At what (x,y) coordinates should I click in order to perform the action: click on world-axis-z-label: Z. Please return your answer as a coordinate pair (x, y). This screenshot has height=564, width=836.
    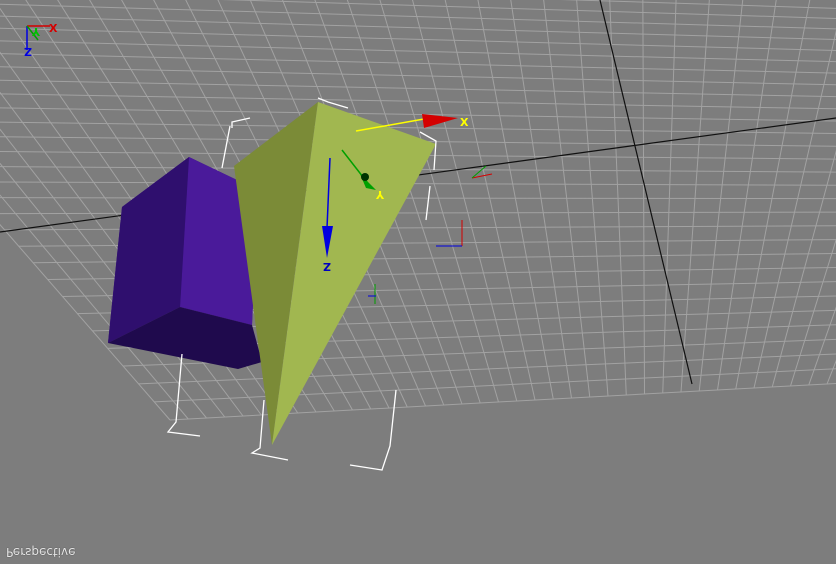
    Looking at the image, I should click on (28, 51).